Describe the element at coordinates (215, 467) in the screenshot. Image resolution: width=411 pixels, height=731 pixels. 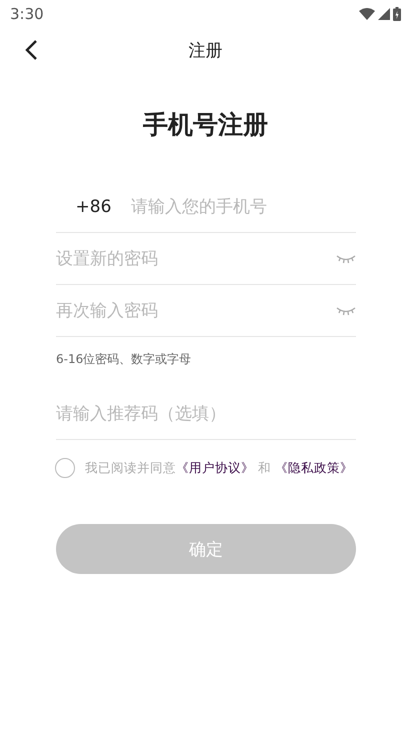
I see `user-agreement-link: 《用户协议》` at that location.